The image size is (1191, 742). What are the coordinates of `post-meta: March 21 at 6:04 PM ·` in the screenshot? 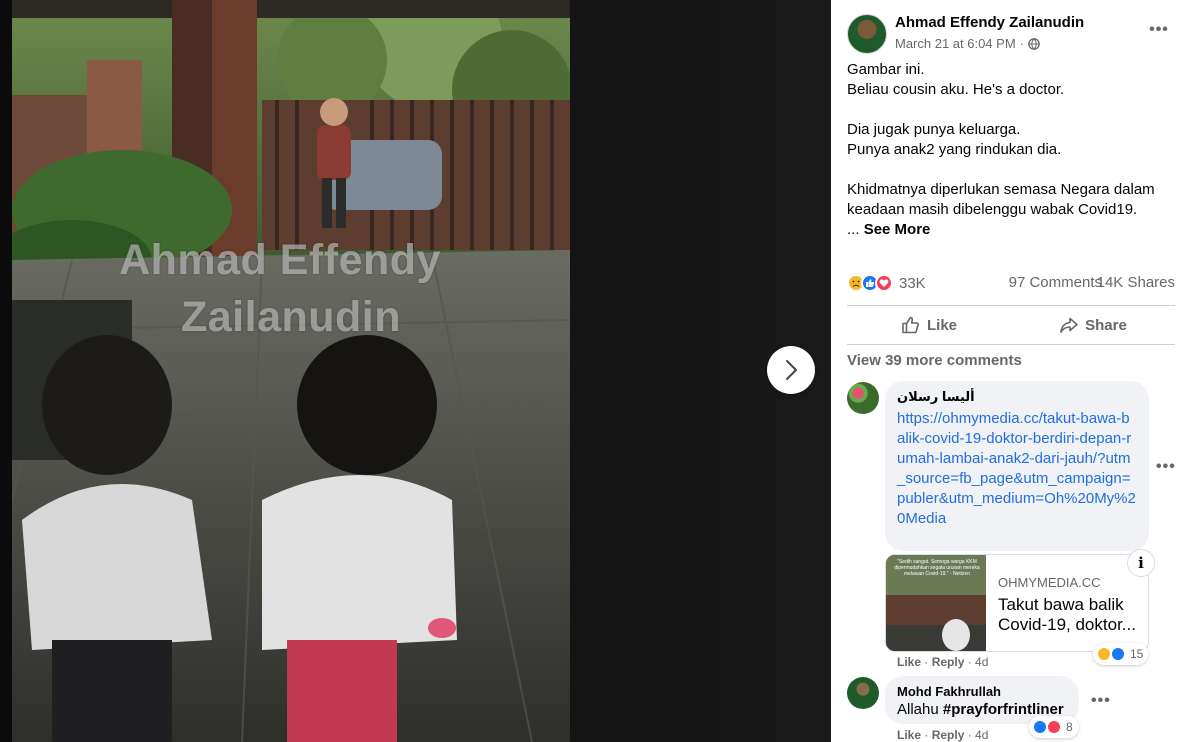 It's located at (967, 43).